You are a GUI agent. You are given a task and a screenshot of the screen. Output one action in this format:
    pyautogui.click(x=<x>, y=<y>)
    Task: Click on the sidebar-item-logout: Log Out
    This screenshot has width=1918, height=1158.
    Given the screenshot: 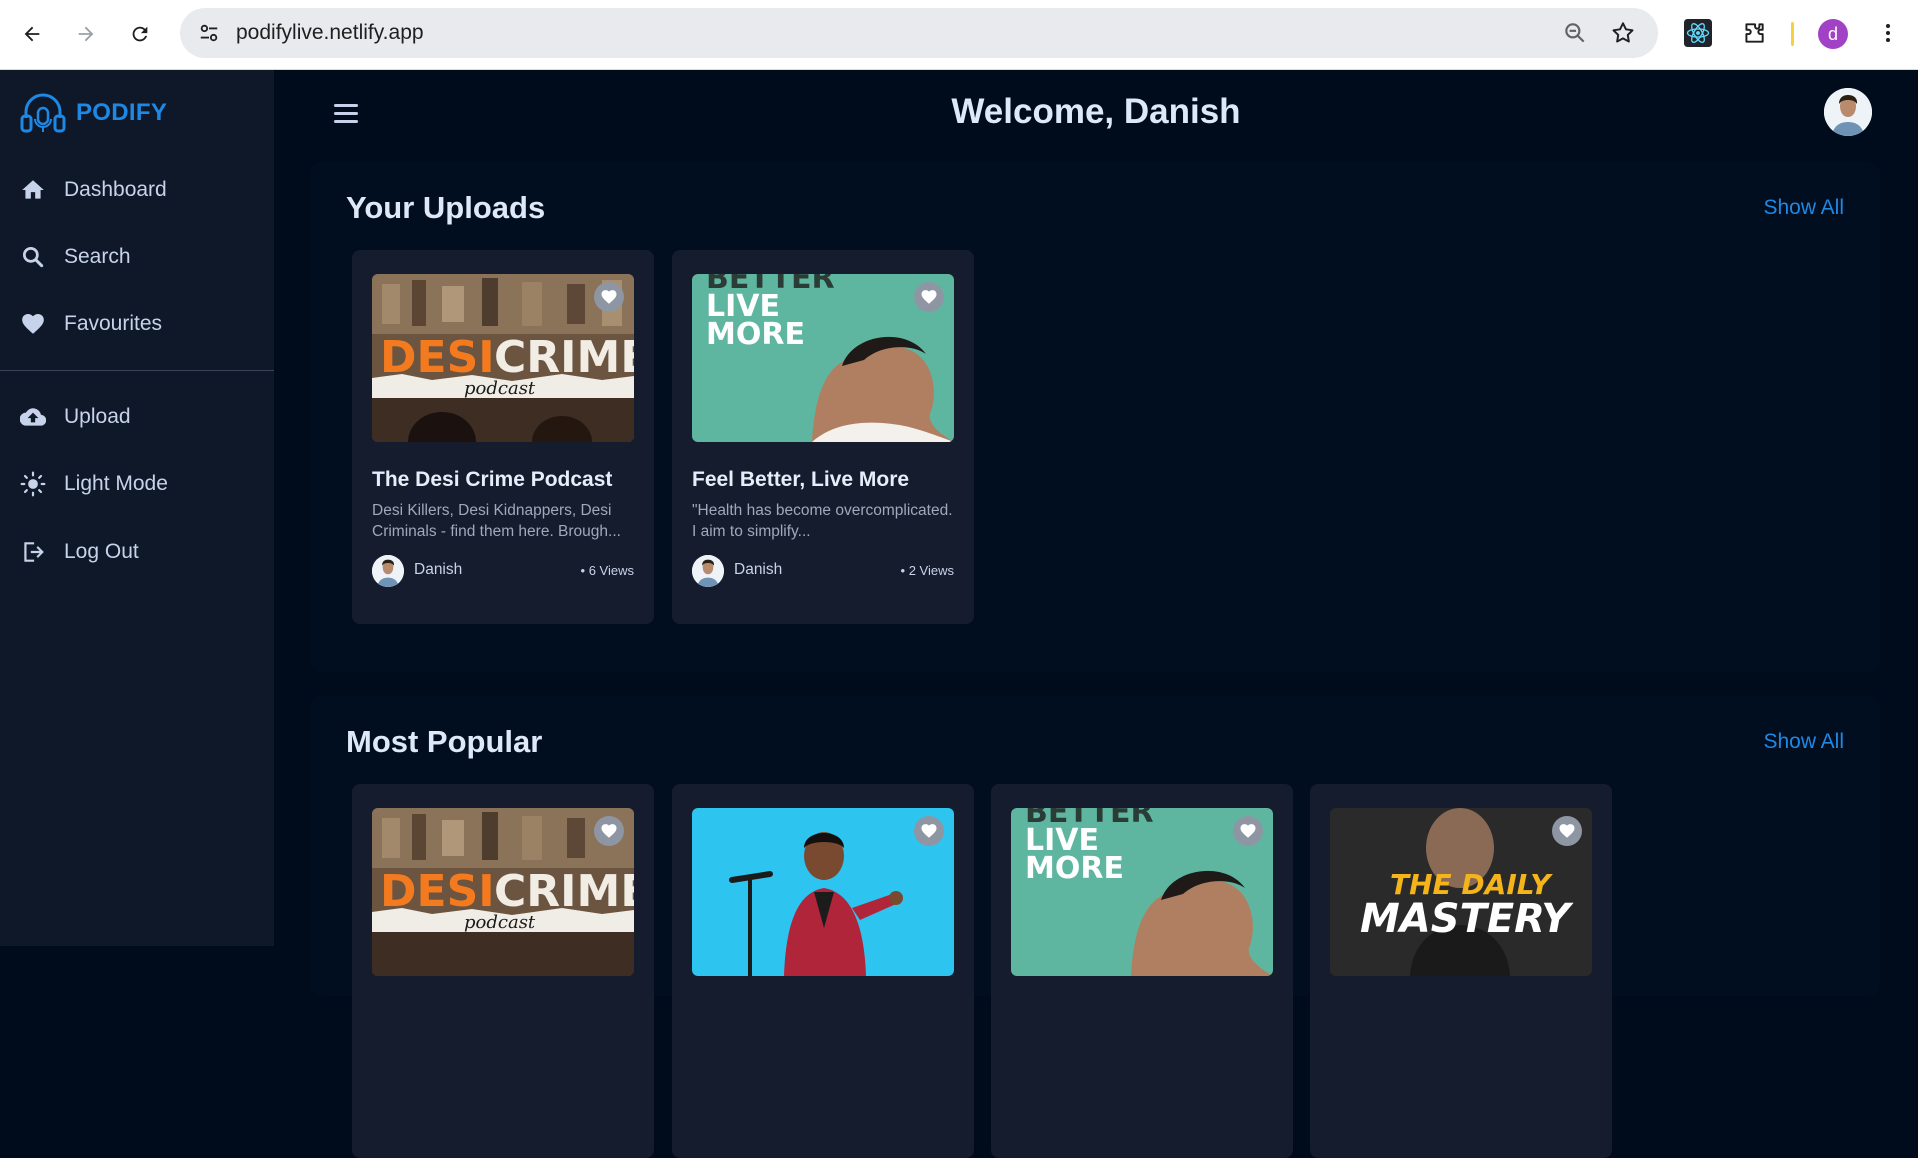 What is the action you would take?
    pyautogui.click(x=137, y=552)
    